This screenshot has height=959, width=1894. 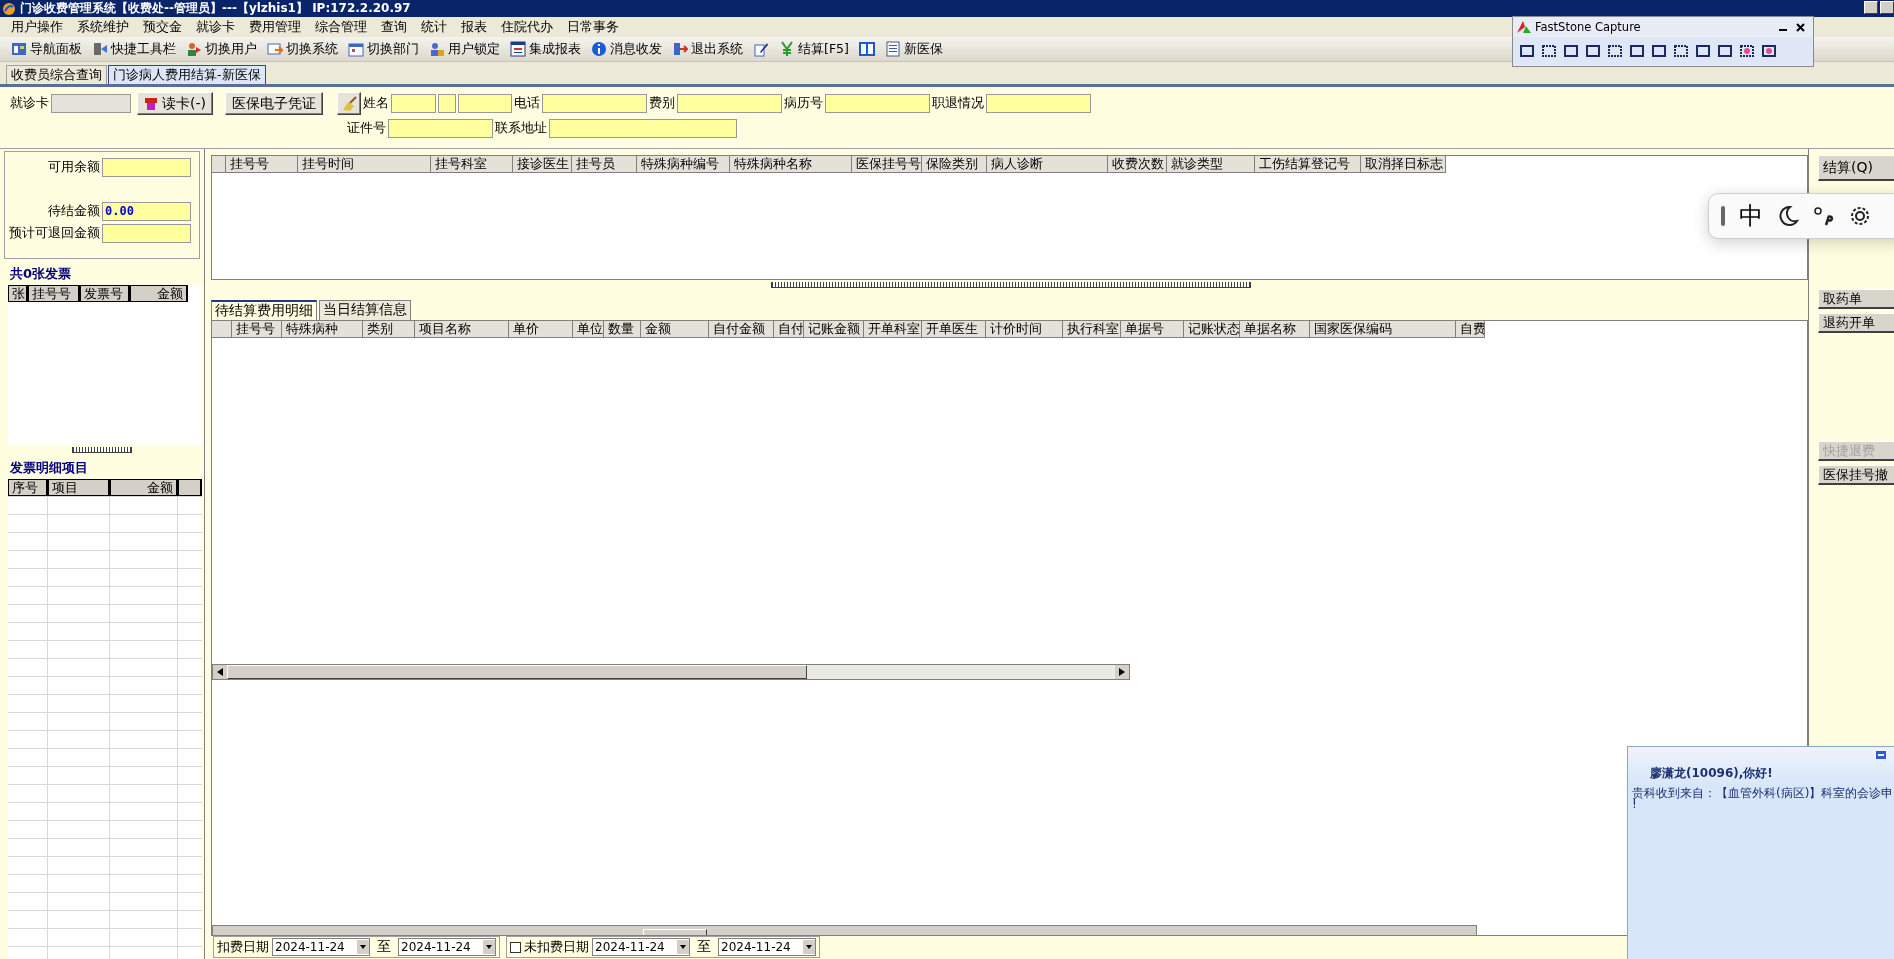 I want to click on toolbar-button: 用户锁定, so click(x=464, y=49).